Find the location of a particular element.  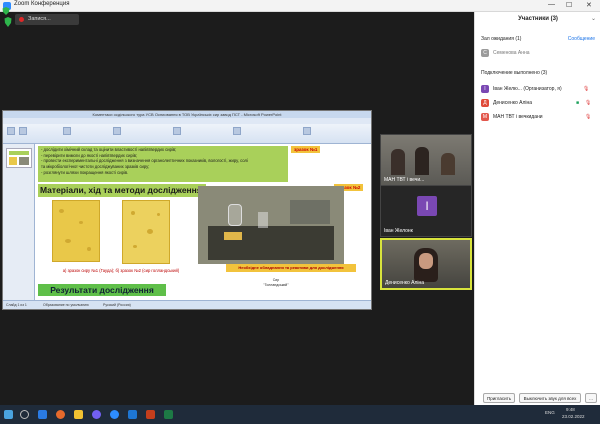

table-caption: "Голландський" is located at coordinates (276, 285).